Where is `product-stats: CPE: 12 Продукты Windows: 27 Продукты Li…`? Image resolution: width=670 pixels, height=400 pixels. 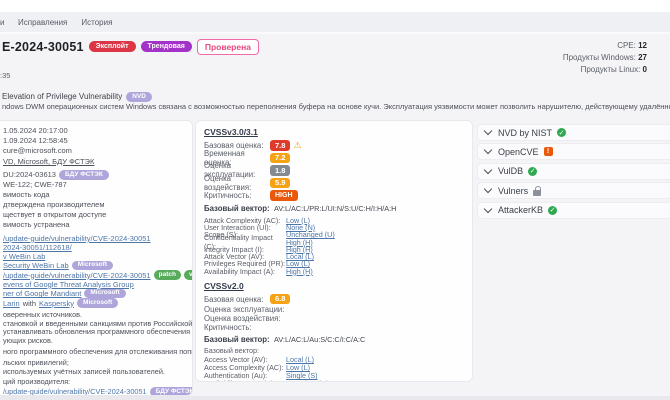
product-stats: CPE: 12 Продукты Windows: 27 Продукты Li… is located at coordinates (605, 58).